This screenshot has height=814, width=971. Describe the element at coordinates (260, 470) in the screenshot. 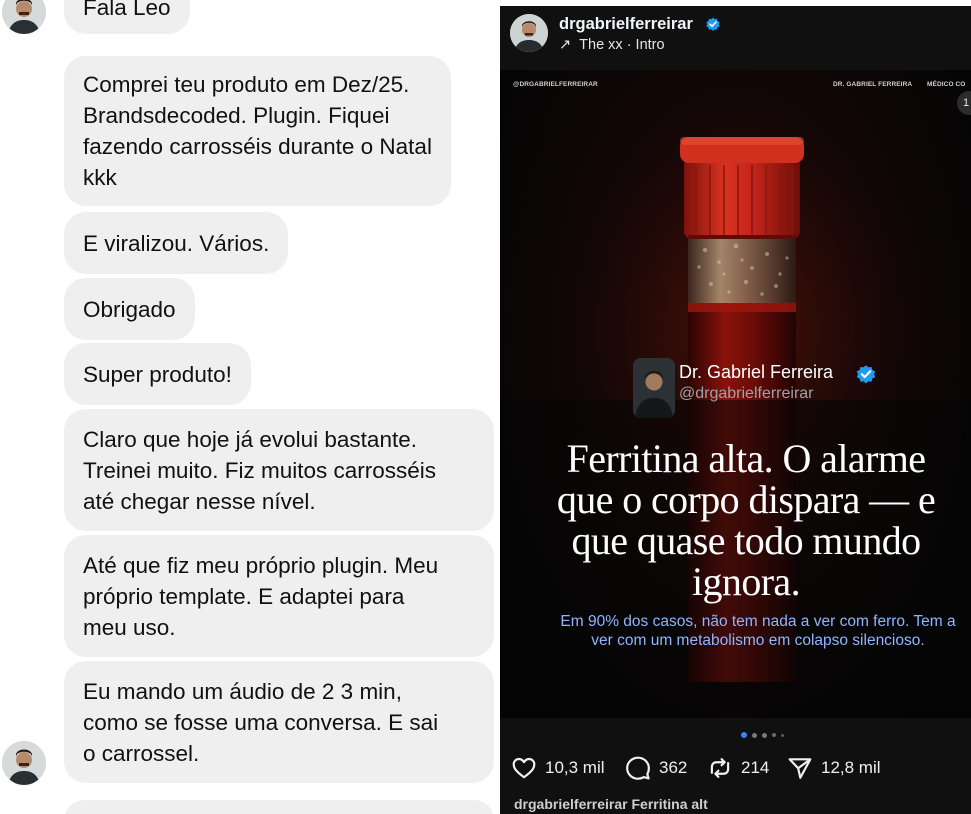

I see `message-line: Treinei muito. Fiz muitos carrosséis` at that location.